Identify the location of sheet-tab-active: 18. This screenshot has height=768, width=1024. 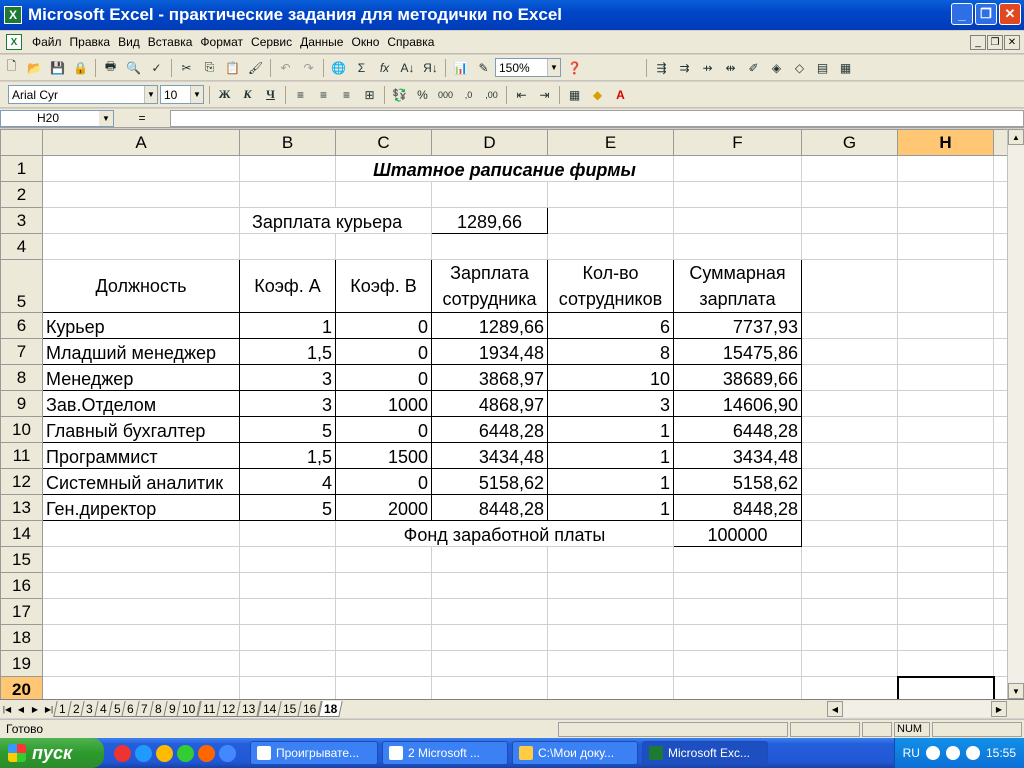
(330, 709).